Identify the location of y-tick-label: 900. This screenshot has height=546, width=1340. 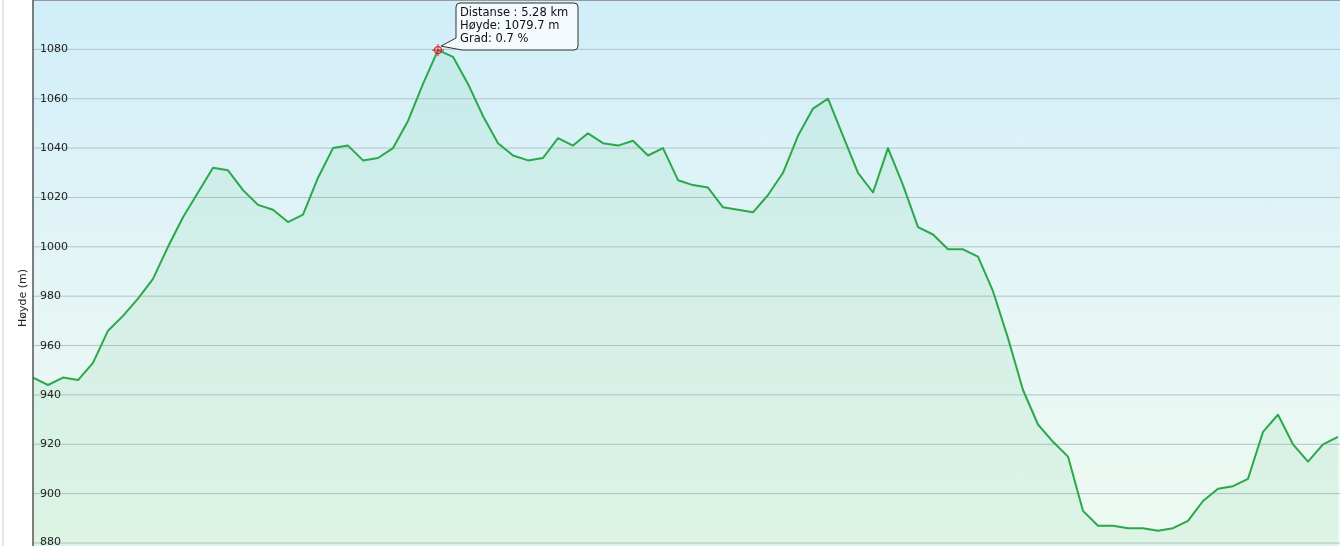
(50, 493).